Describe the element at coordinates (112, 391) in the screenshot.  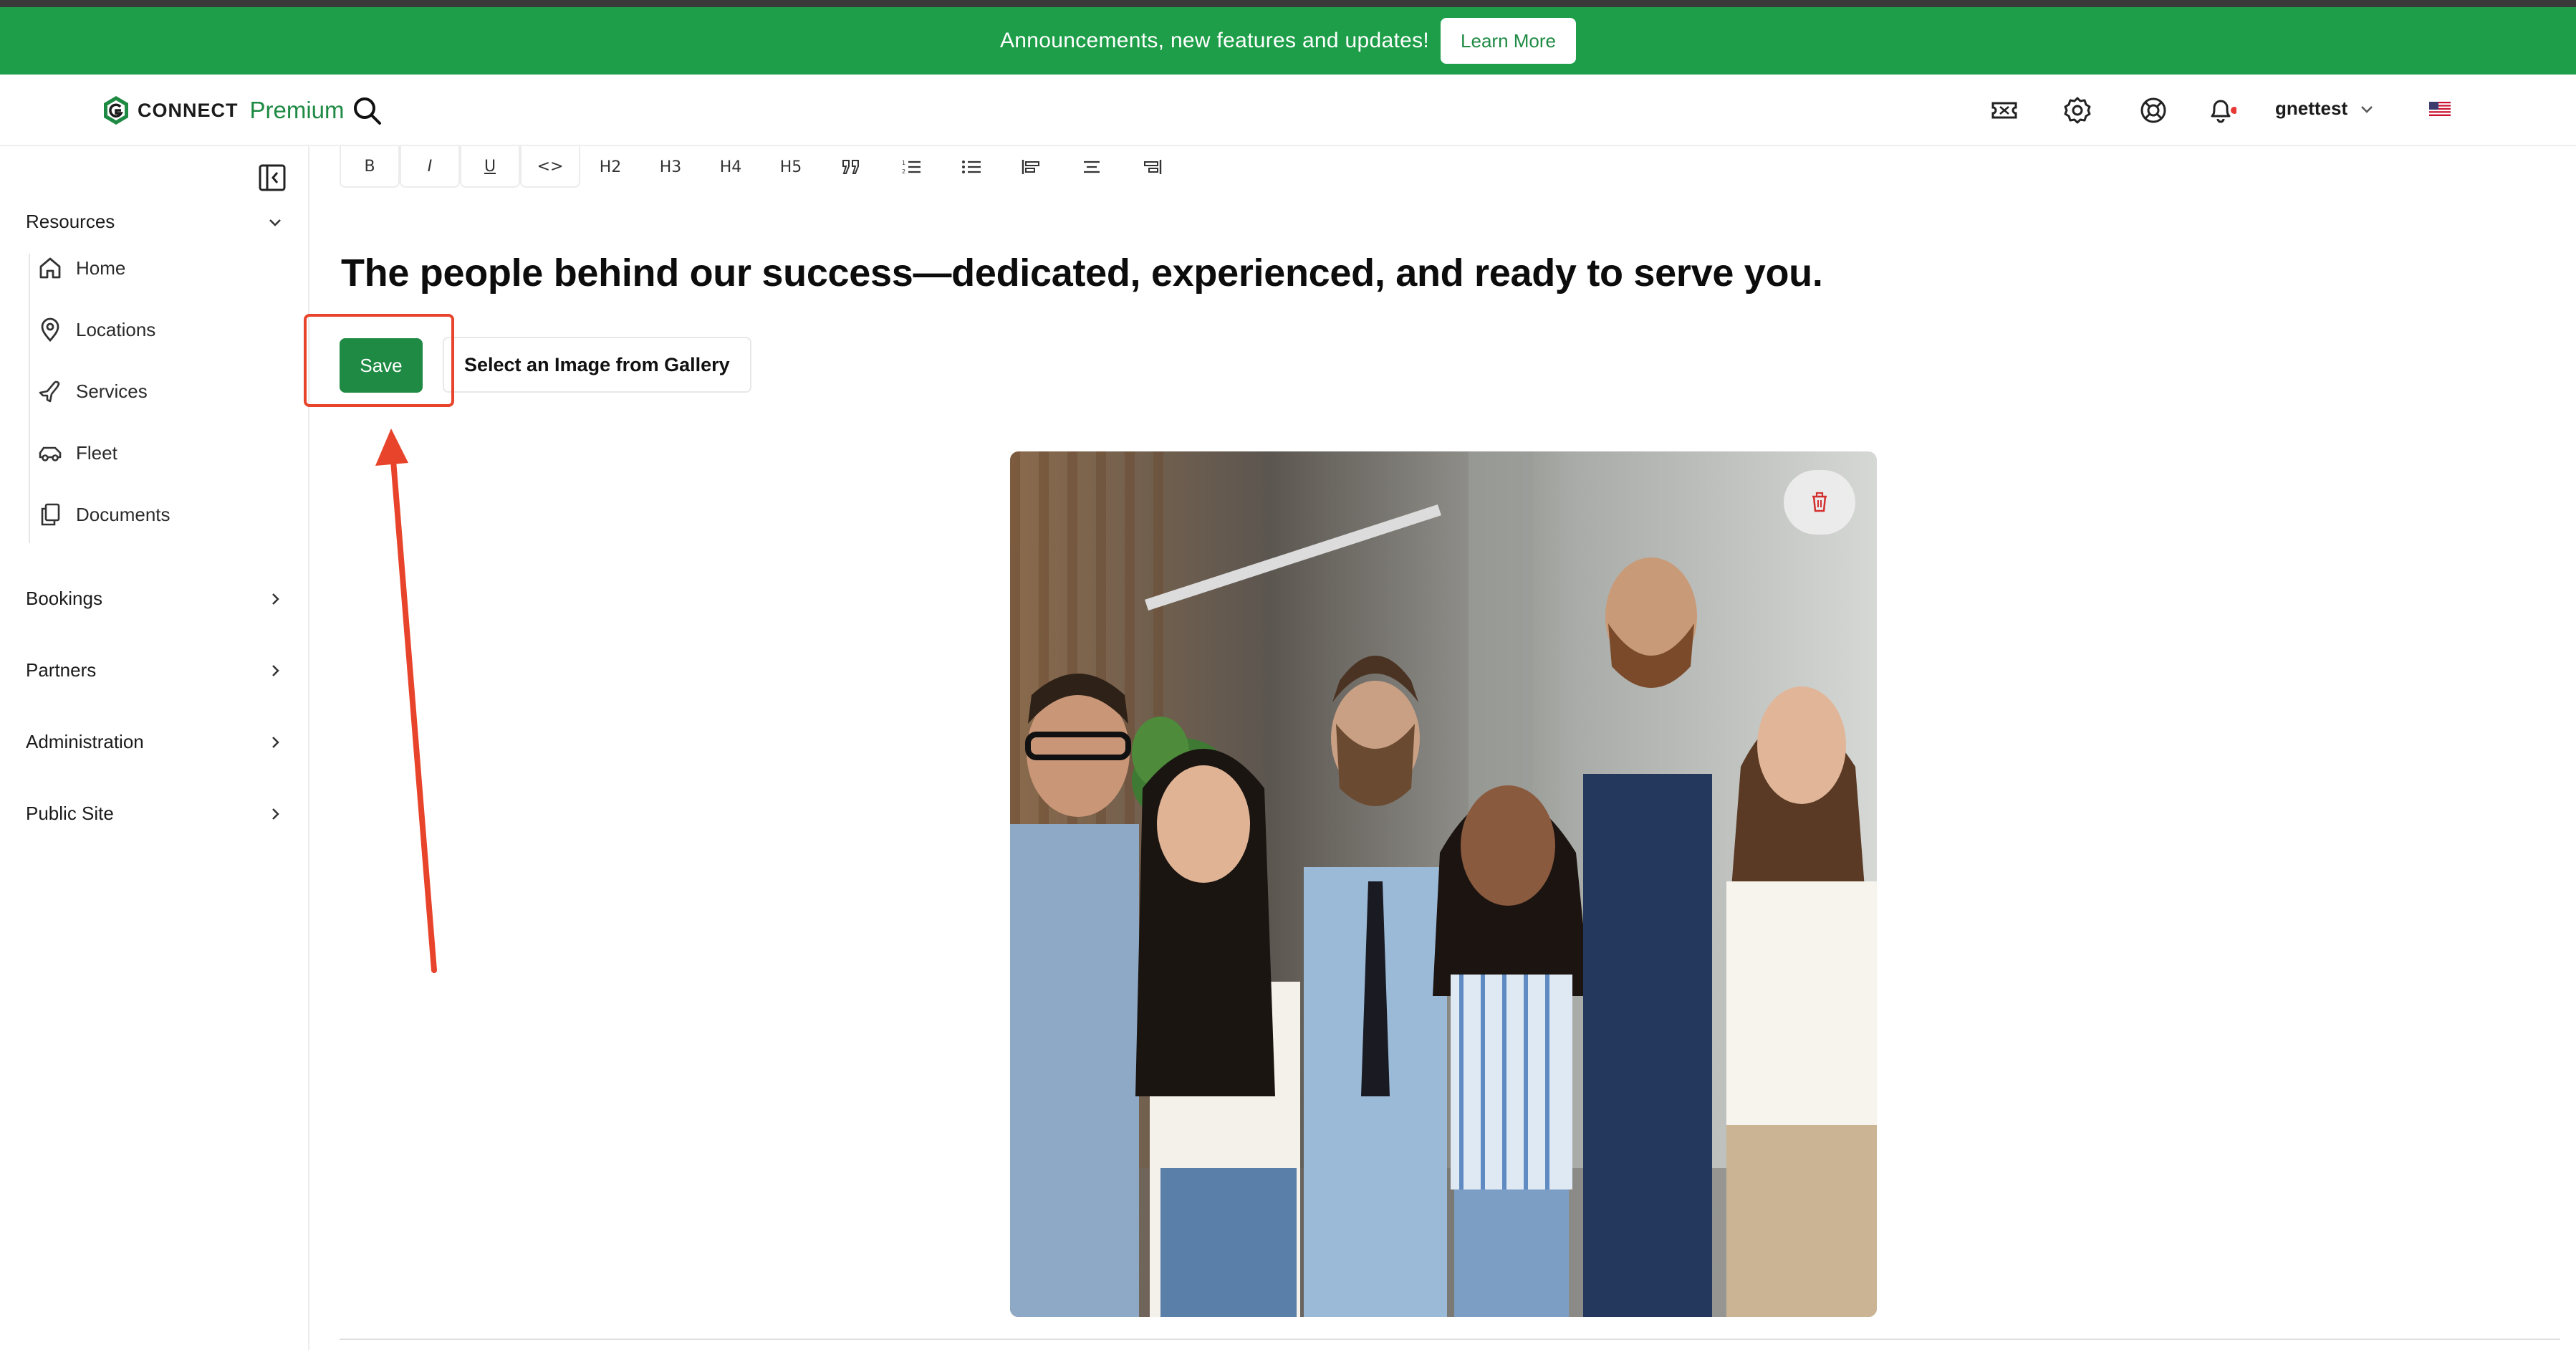
I see `sidebar-item-label: Services` at that location.